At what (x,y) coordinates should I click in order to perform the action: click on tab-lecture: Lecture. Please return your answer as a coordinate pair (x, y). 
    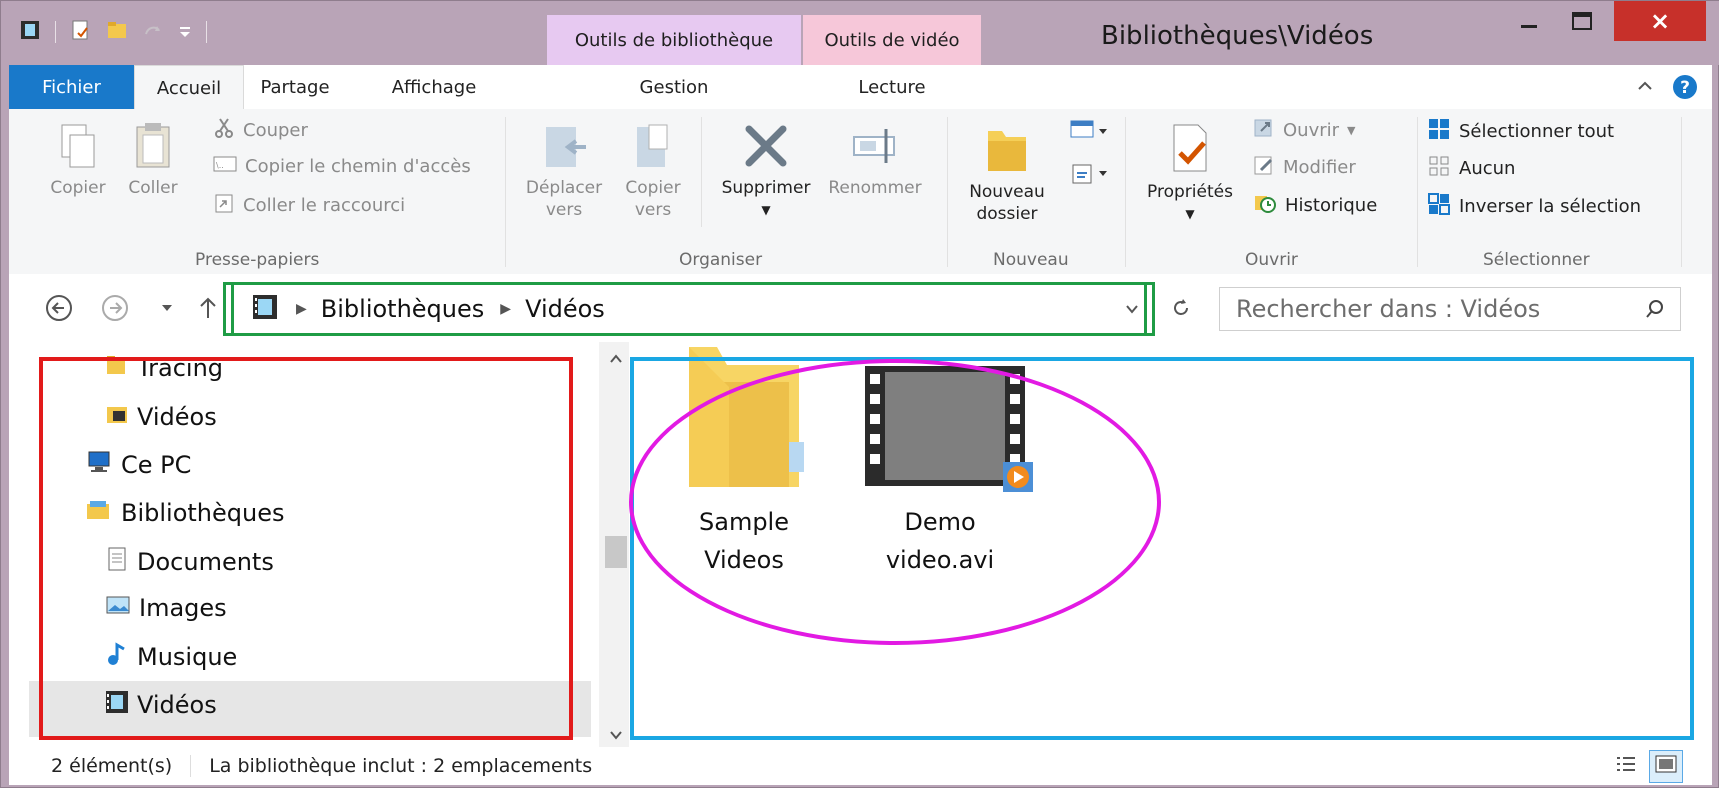
    Looking at the image, I should click on (892, 87).